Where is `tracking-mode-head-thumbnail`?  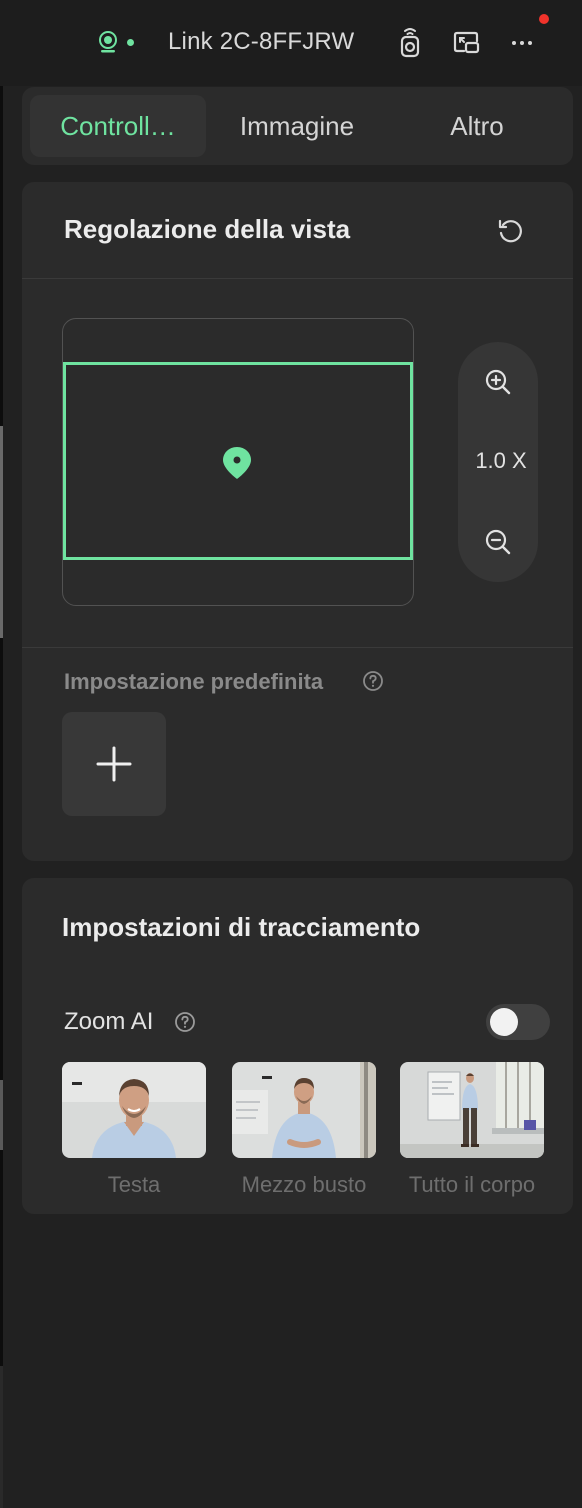
tracking-mode-head-thumbnail is located at coordinates (134, 1110).